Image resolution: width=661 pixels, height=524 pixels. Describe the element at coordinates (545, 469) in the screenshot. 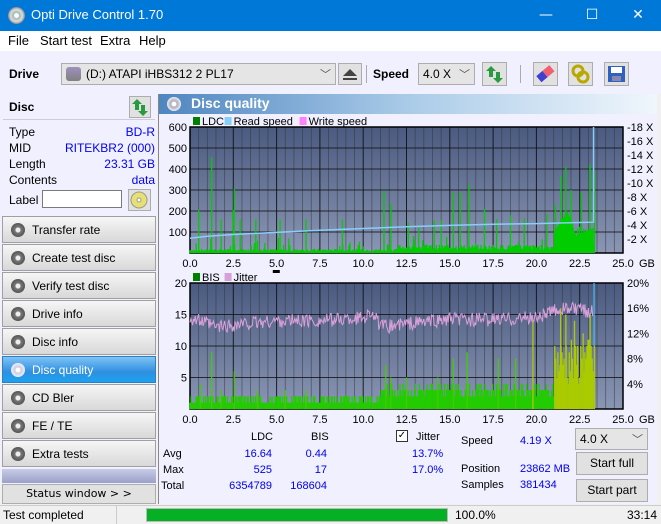

I see `position-value: 23862 MB` at that location.